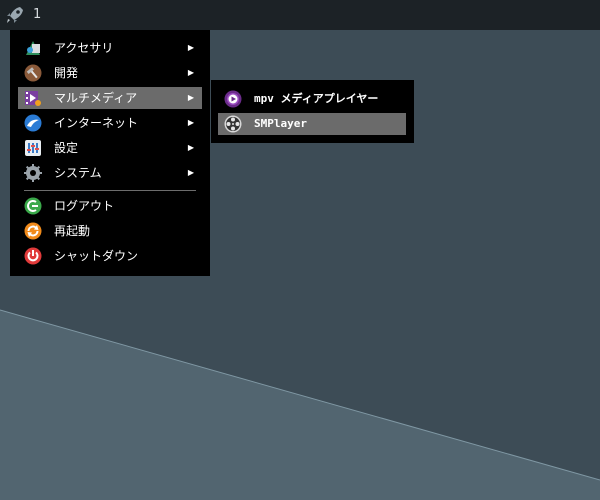  Describe the element at coordinates (66, 148) in the screenshot. I see `menu-item-label: 設定` at that location.